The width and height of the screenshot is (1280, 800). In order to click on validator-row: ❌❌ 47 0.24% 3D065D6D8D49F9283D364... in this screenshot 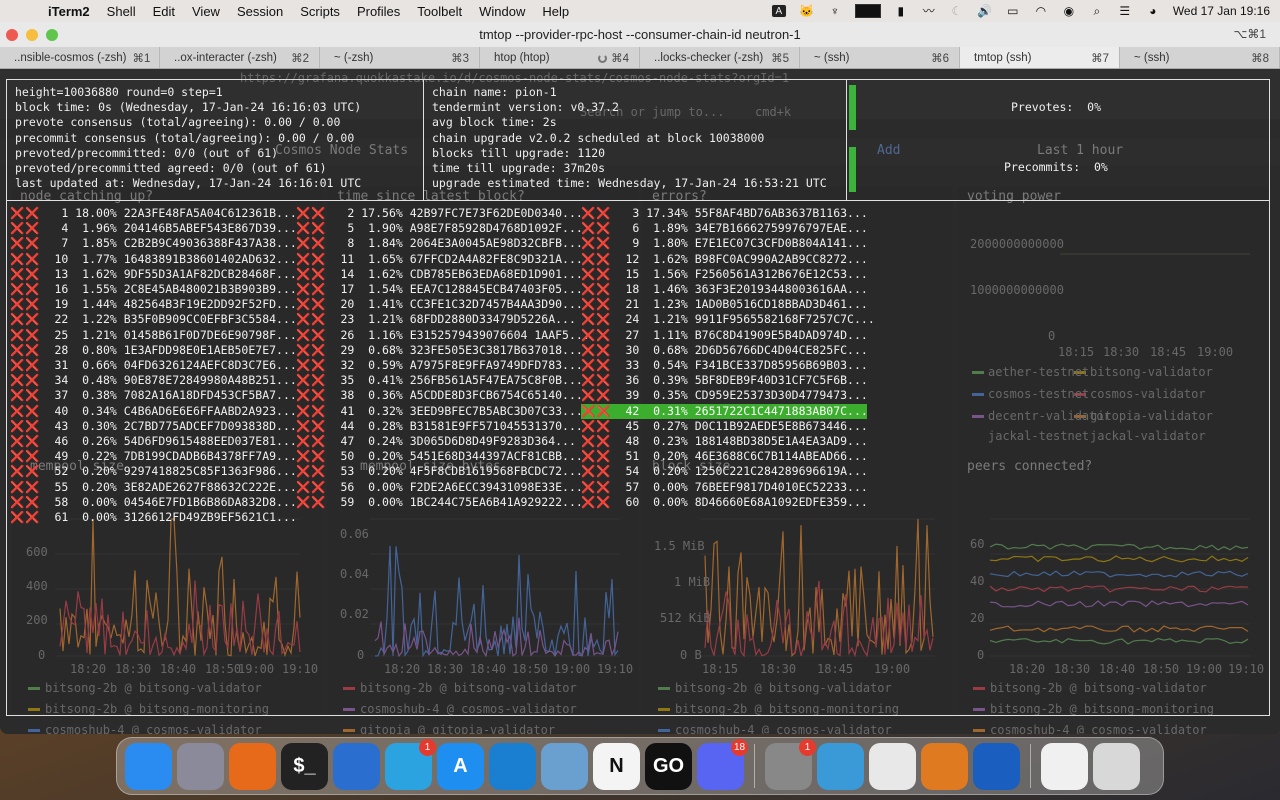, I will do `click(439, 441)`.